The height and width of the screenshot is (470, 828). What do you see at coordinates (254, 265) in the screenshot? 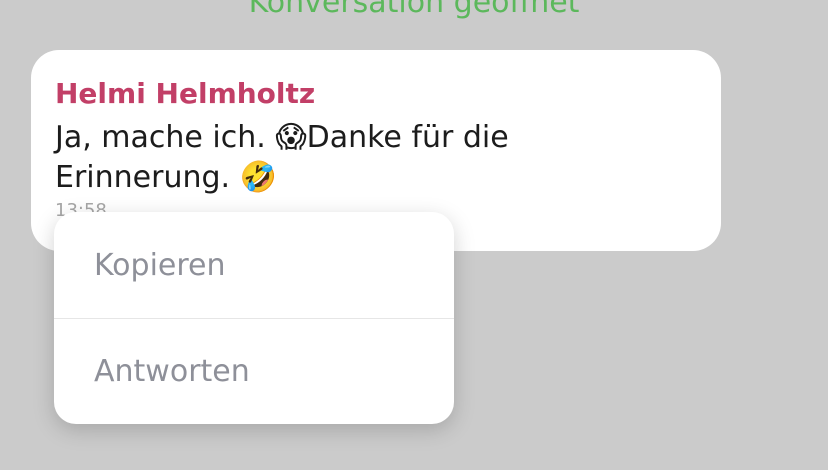
I see `copy-menu-item: Kopieren` at bounding box center [254, 265].